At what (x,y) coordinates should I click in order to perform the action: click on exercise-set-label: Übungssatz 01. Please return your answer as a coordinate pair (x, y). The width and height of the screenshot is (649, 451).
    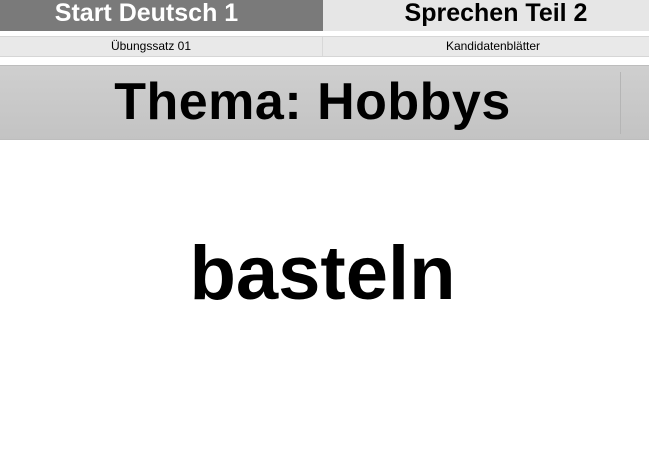
    Looking at the image, I should click on (161, 46).